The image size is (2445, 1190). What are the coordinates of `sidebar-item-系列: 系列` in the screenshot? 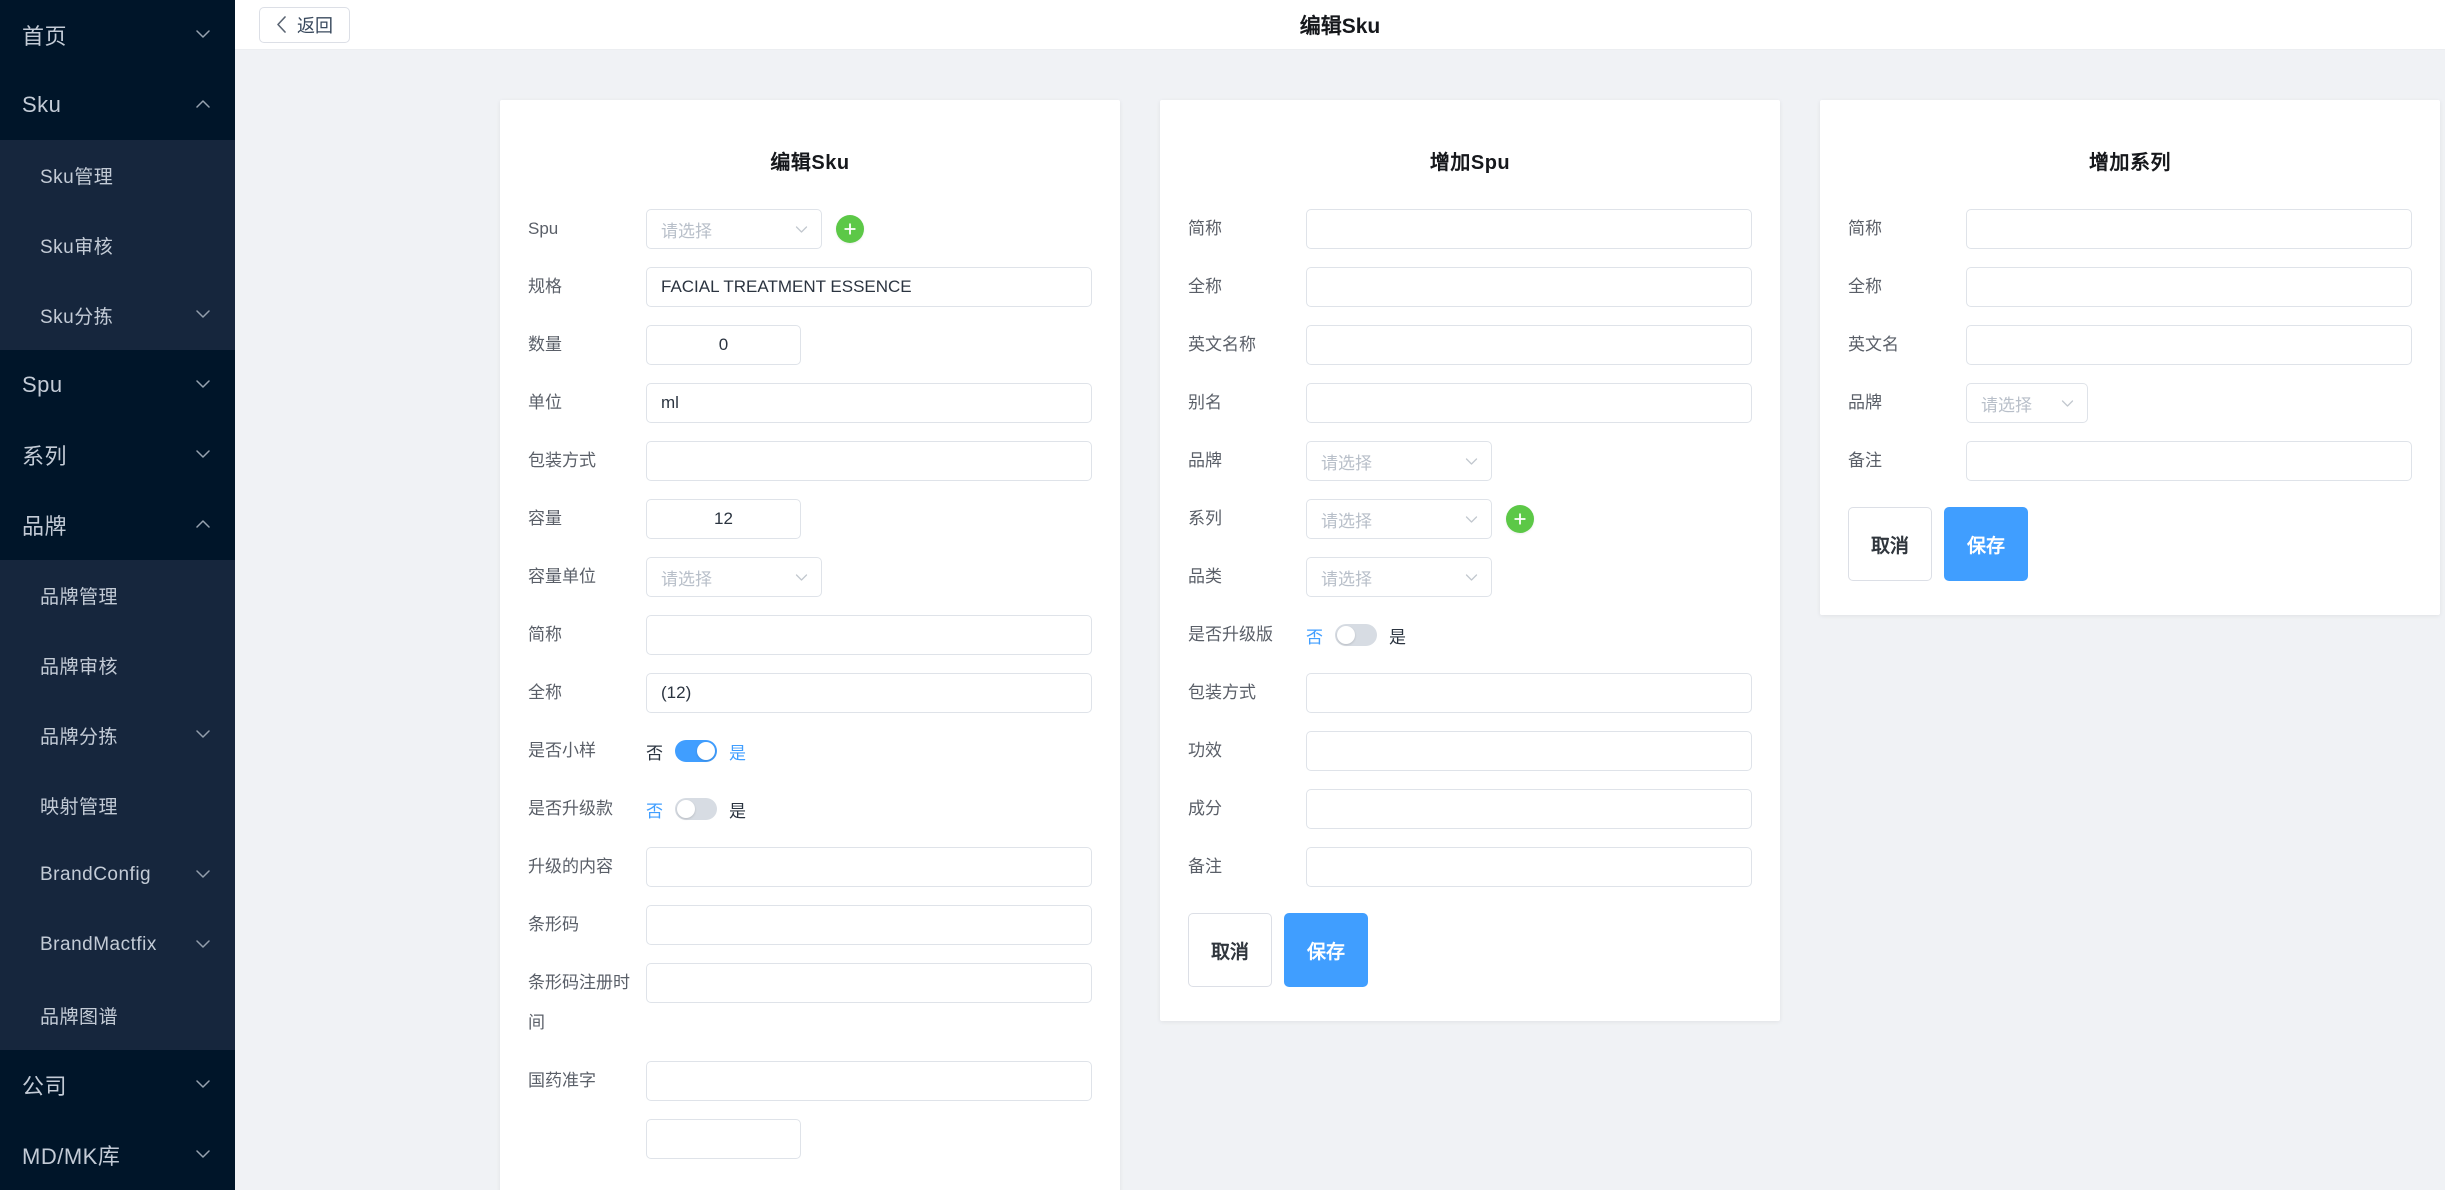 It's located at (117, 455).